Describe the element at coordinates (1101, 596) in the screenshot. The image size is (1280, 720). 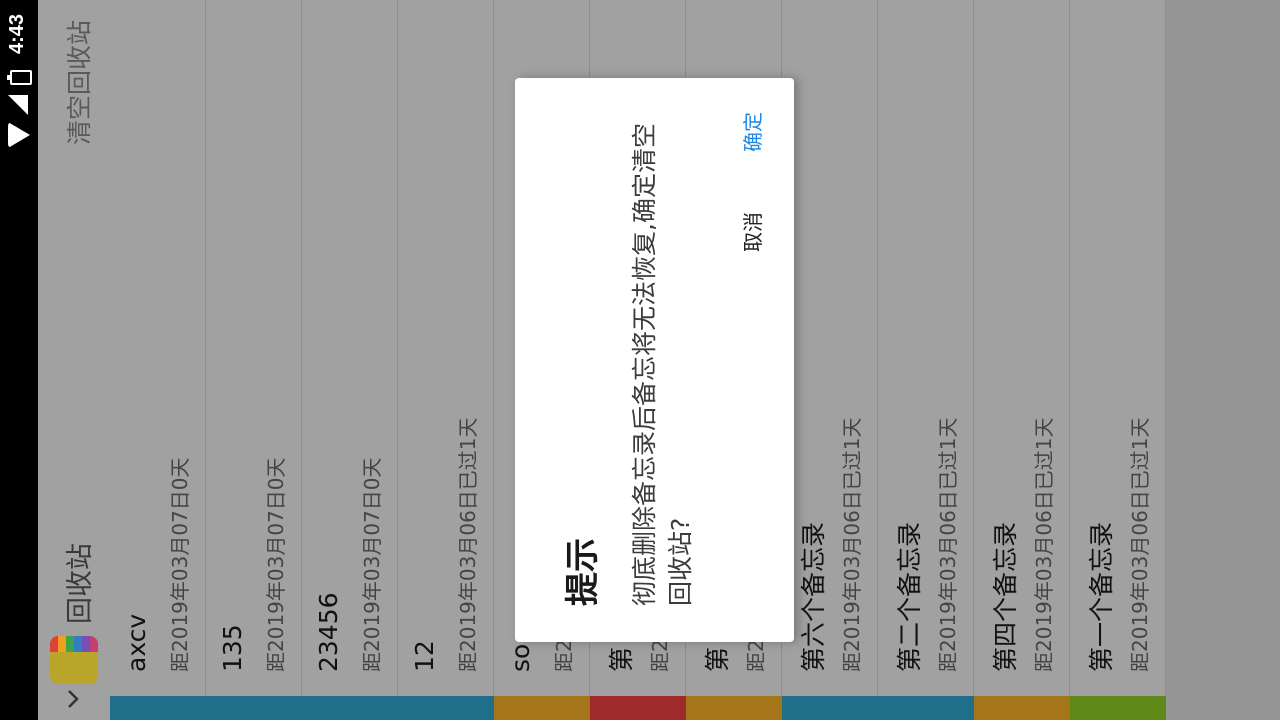
I see `list-item-title: 第一个备忘录` at that location.